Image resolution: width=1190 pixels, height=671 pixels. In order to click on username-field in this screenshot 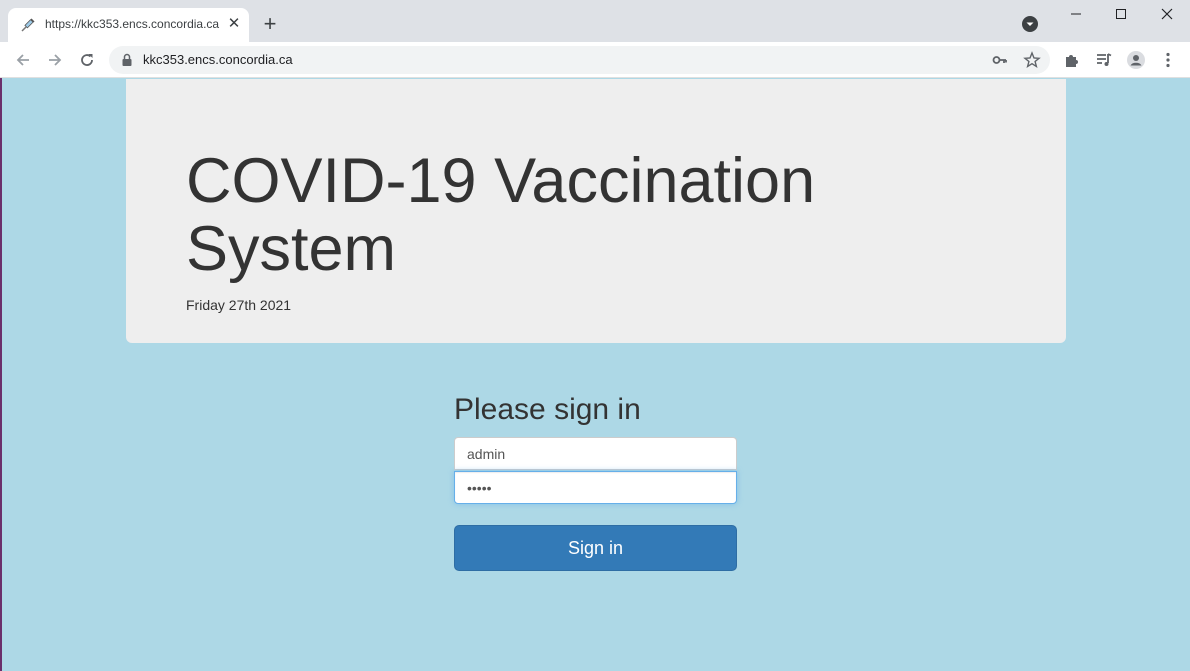, I will do `click(595, 453)`.